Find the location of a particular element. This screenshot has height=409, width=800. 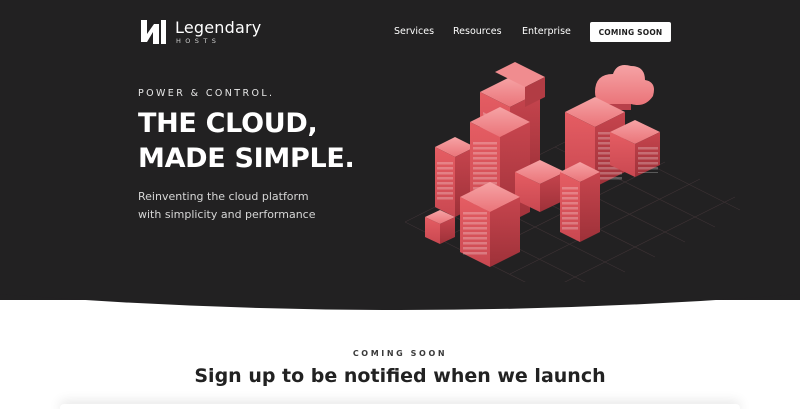

hero-headline-line-1: THE CLOUD, is located at coordinates (228, 123).